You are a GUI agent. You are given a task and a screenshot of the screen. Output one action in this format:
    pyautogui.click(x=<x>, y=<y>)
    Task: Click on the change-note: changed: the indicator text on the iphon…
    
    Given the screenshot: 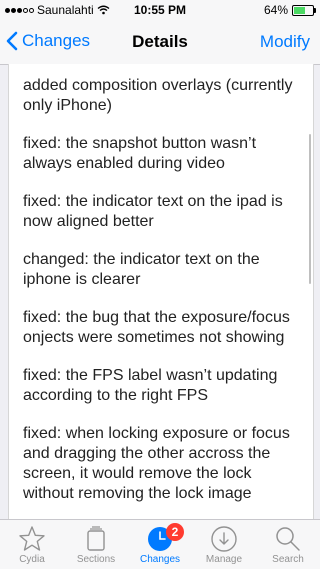 What is the action you would take?
    pyautogui.click(x=141, y=269)
    